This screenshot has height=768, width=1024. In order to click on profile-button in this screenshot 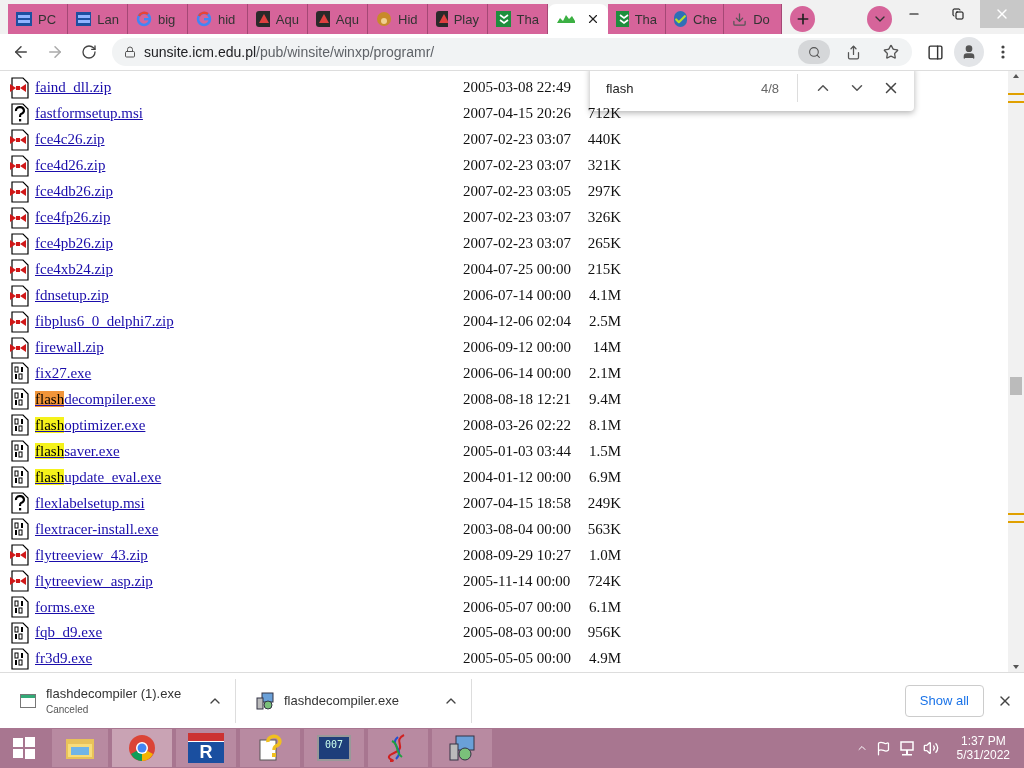, I will do `click(969, 52)`.